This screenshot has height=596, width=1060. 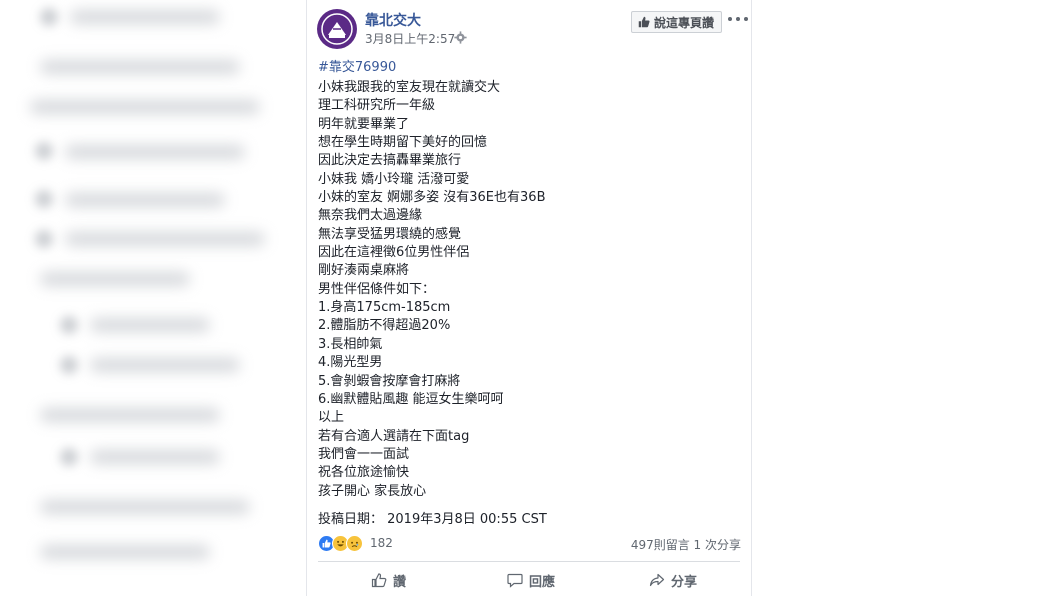 I want to click on page-logo, so click(x=337, y=29).